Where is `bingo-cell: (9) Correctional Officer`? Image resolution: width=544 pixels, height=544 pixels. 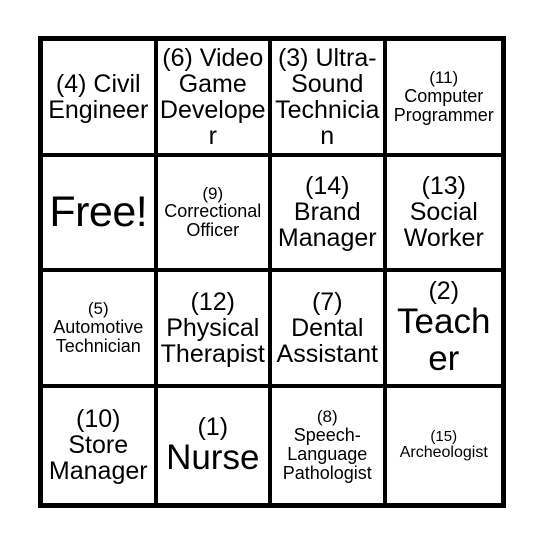 bingo-cell: (9) Correctional Officer is located at coordinates (214, 214).